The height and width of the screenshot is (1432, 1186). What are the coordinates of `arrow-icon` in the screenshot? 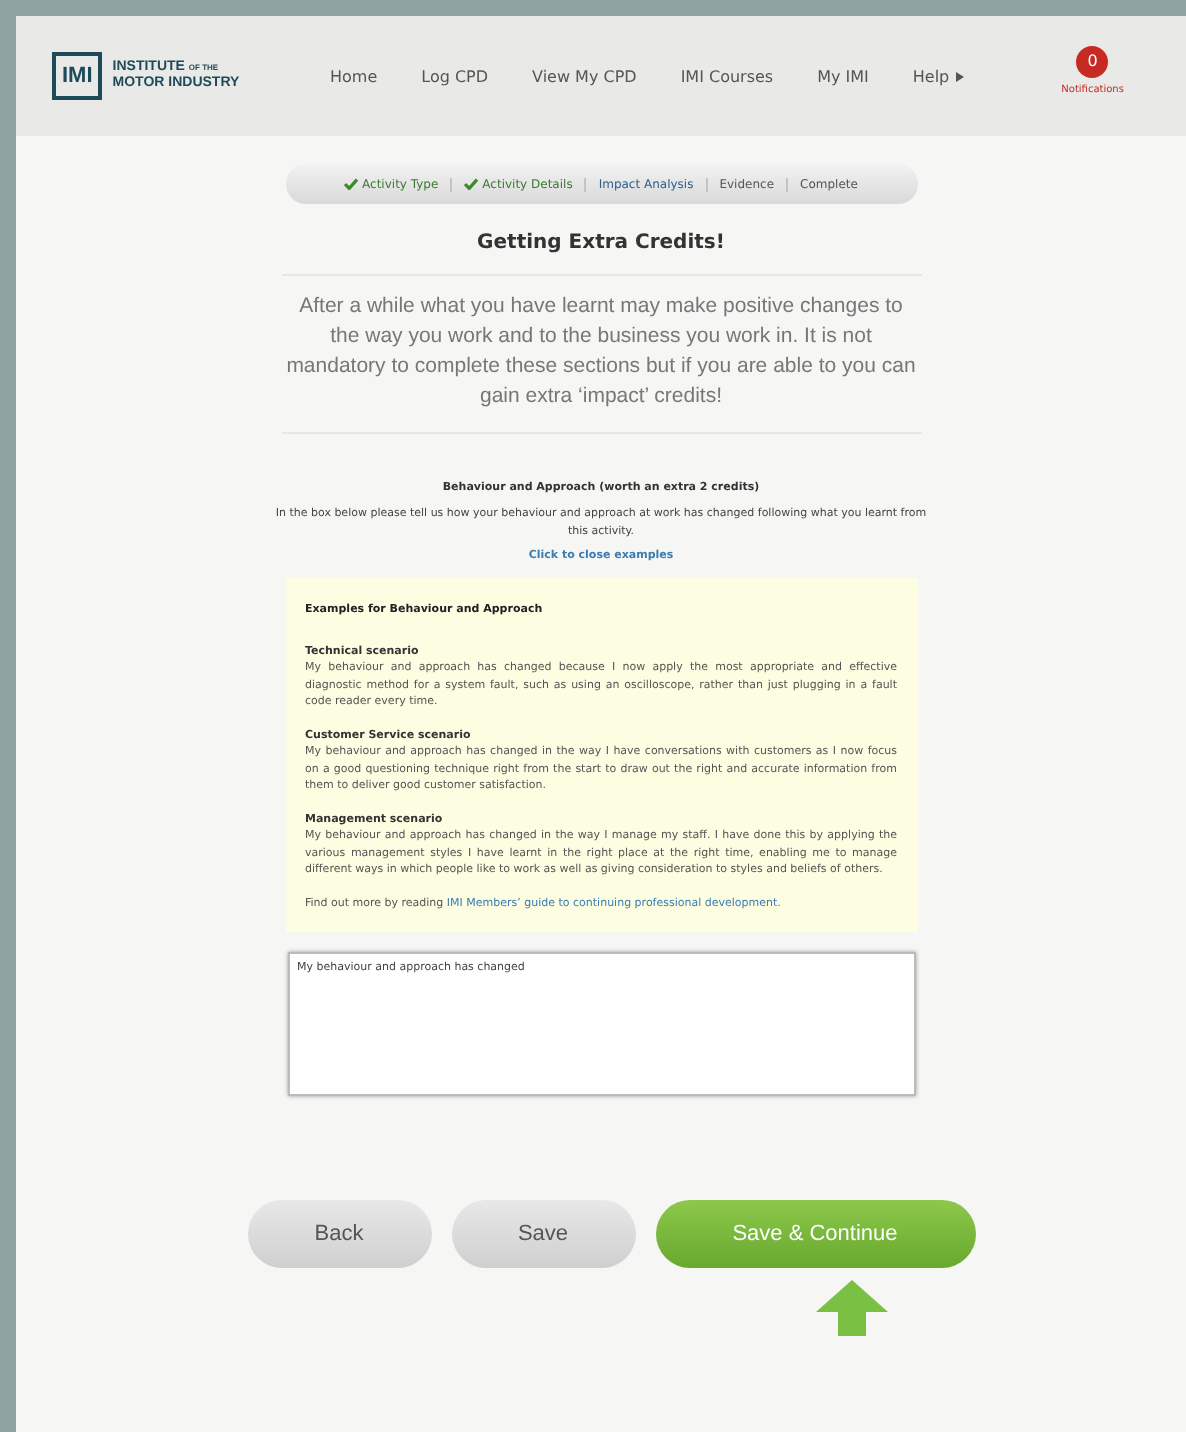 It's located at (851, 1308).